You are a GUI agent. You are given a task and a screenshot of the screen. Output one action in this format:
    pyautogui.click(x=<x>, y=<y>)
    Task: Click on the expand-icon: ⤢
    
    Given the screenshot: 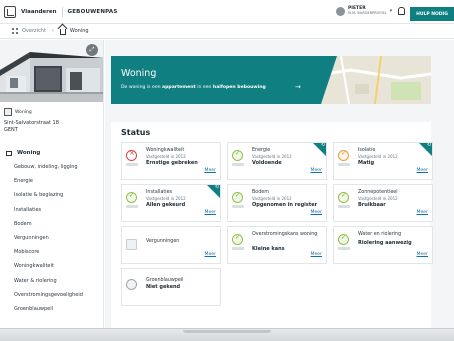 What is the action you would take?
    pyautogui.click(x=92, y=50)
    